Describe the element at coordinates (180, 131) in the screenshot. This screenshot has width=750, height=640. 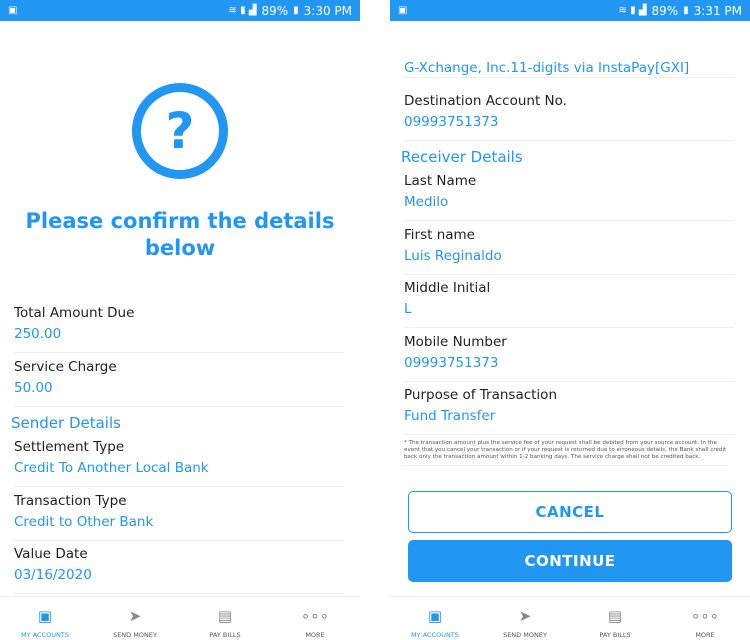
I see `question-icon: ?` at that location.